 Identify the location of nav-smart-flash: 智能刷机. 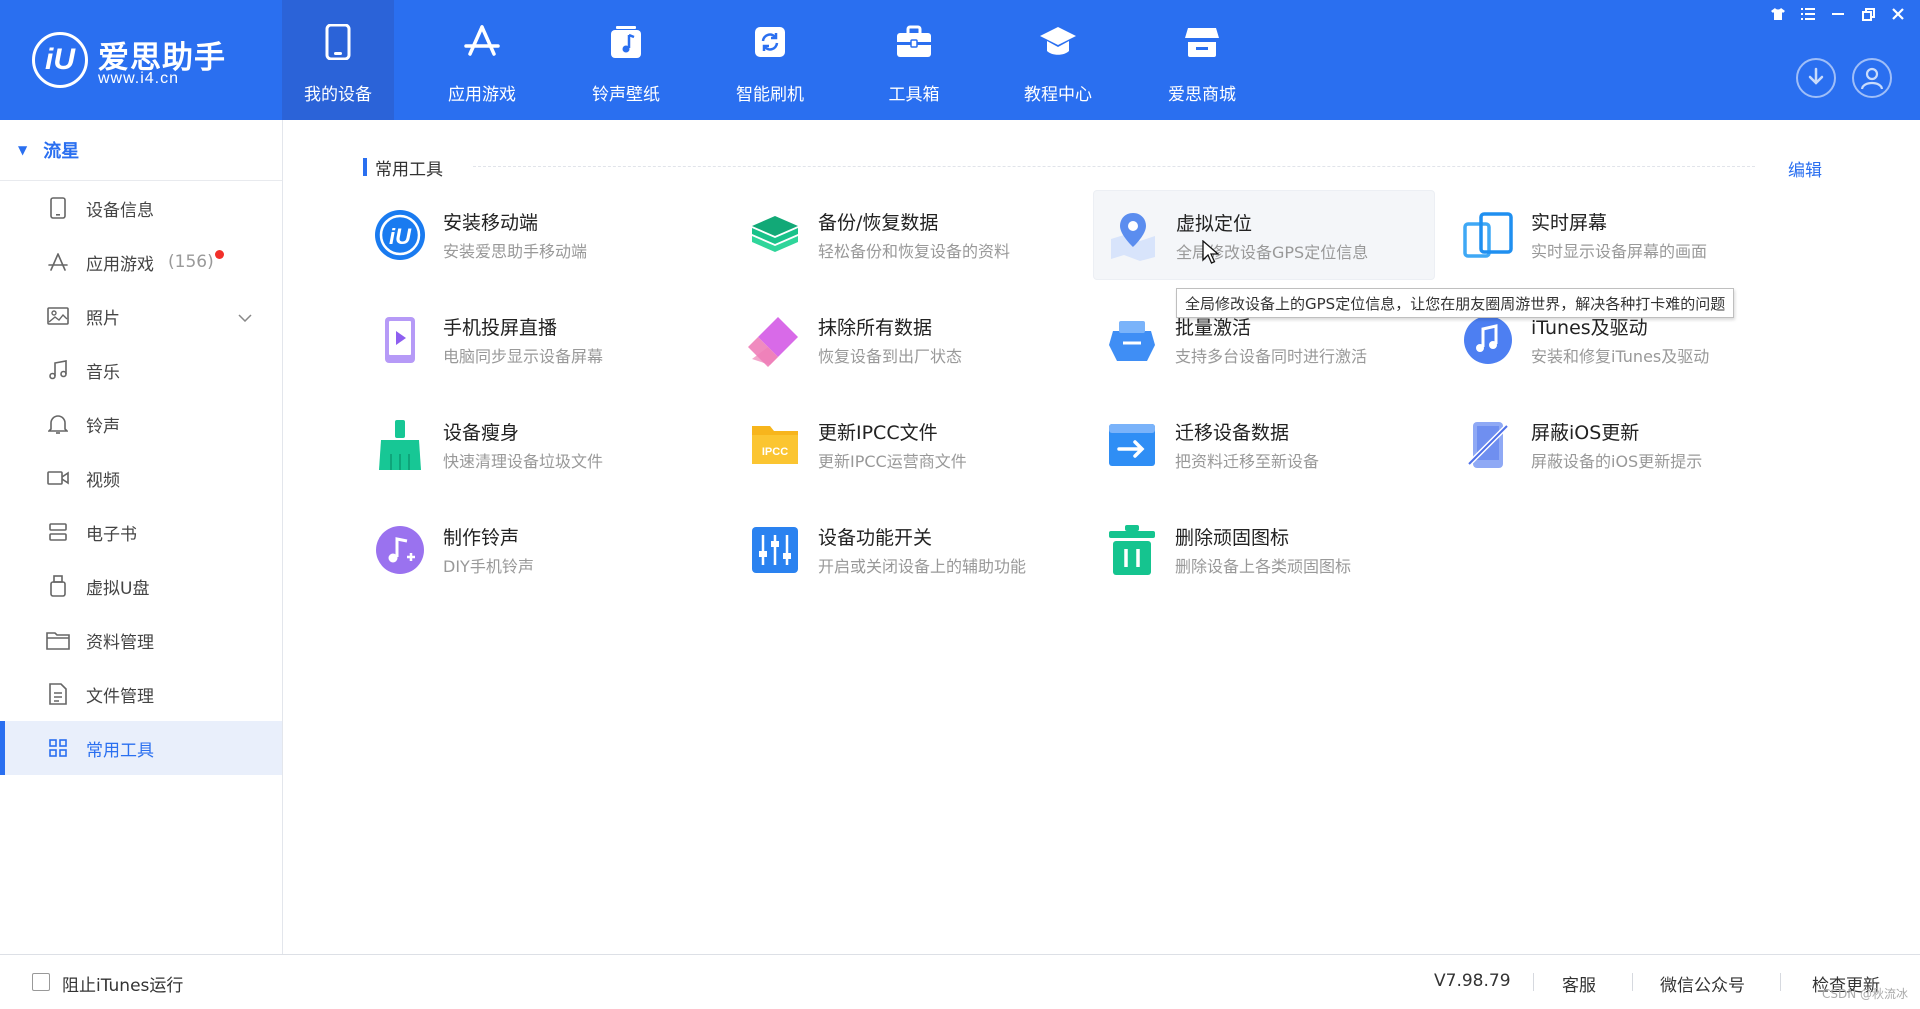
(770, 60).